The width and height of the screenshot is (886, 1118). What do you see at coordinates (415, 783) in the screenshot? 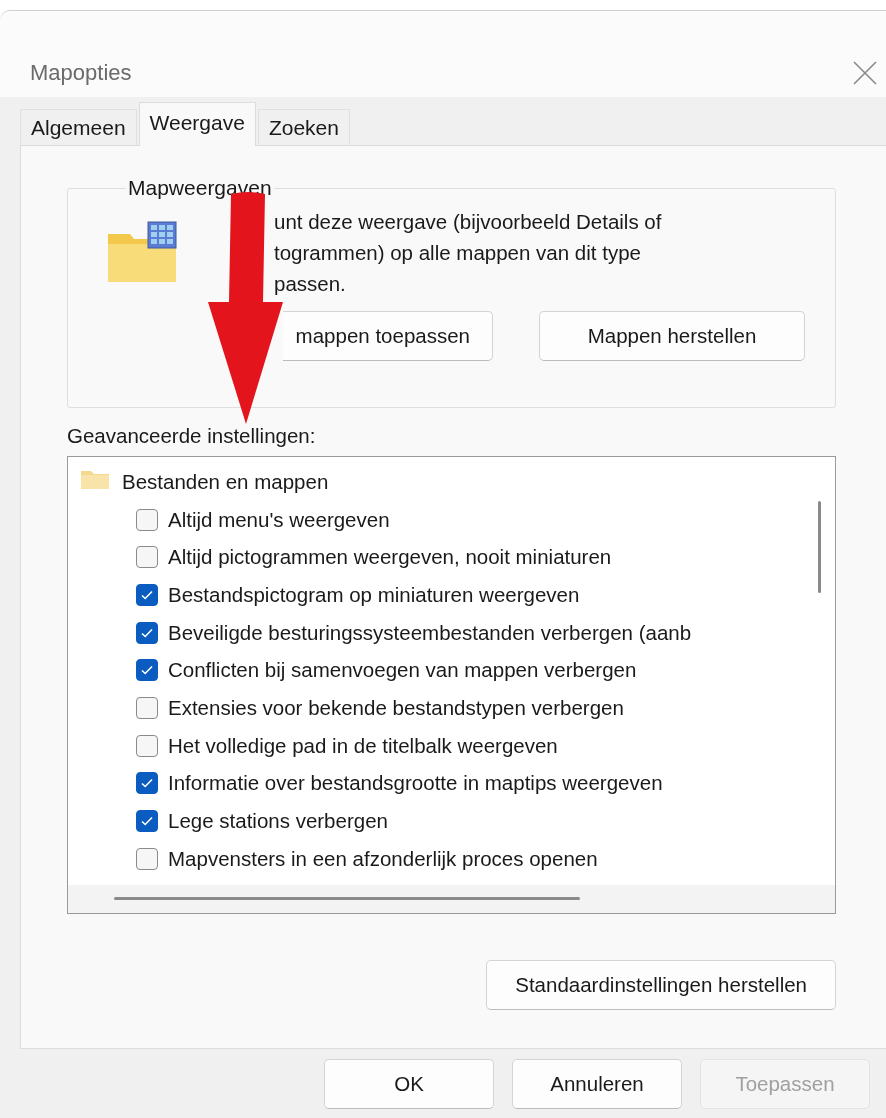
I see `checkbox-label: Informatie over bestandsgrootte in maptips weergeven` at bounding box center [415, 783].